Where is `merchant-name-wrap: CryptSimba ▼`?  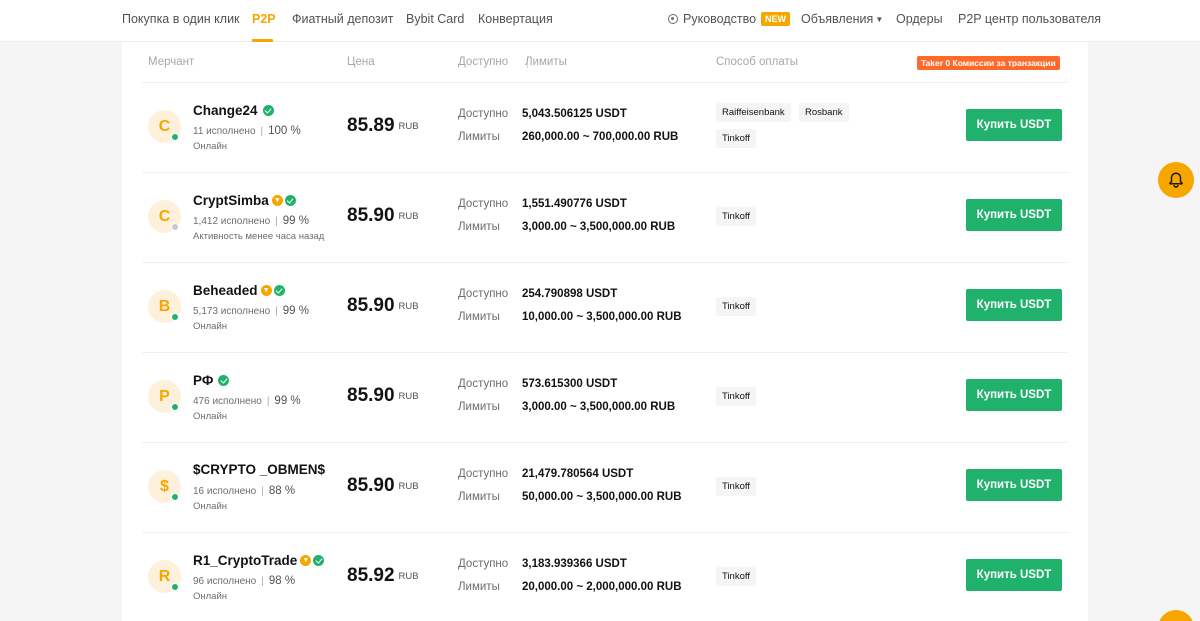
merchant-name-wrap: CryptSimba ▼ is located at coordinates (244, 200).